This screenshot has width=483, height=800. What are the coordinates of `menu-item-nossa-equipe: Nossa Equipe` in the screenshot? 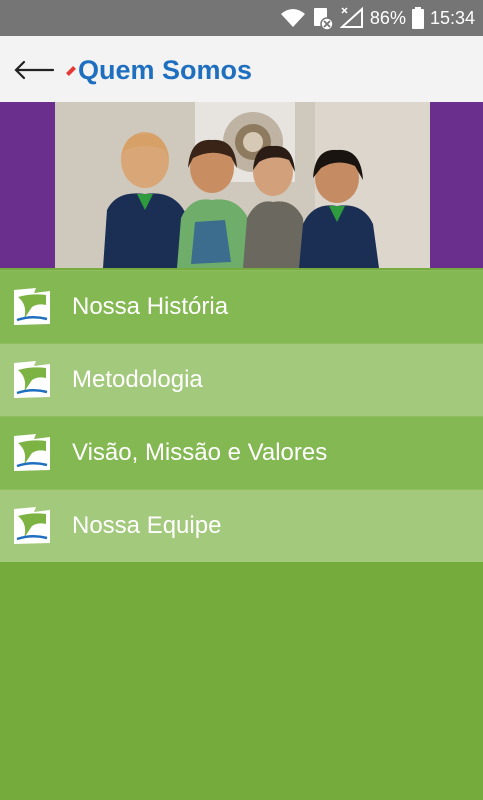 It's located at (241, 525).